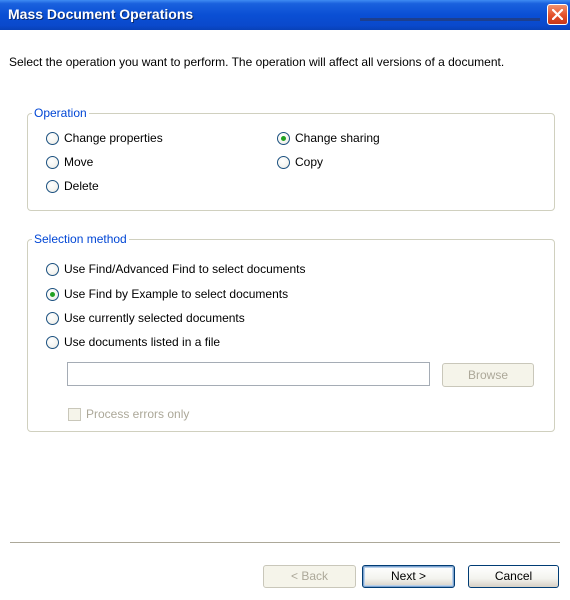 This screenshot has height=600, width=570. I want to click on radio-use-find-by-example: Use Find by Example to select documents, so click(167, 294).